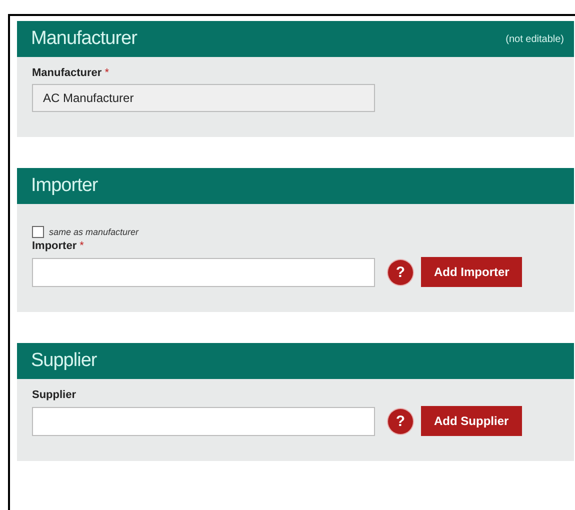 The width and height of the screenshot is (575, 510). What do you see at coordinates (535, 39) in the screenshot?
I see `header-note: (not editable)` at bounding box center [535, 39].